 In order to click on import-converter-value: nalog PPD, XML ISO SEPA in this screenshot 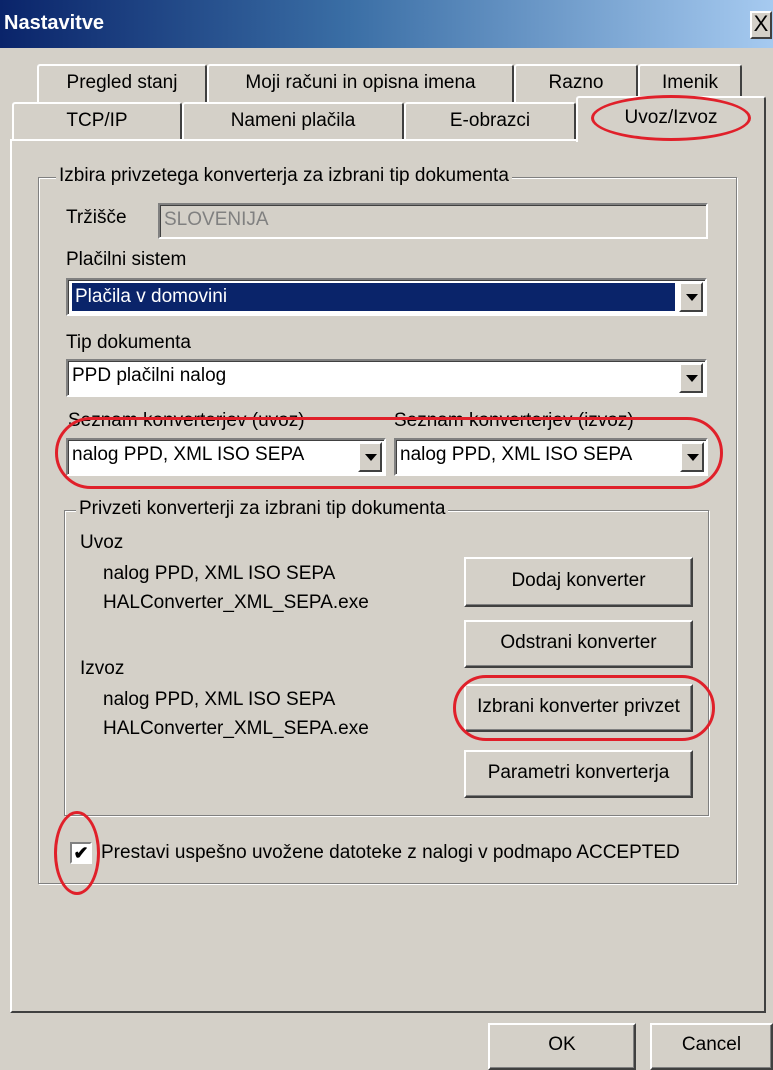, I will do `click(188, 454)`.